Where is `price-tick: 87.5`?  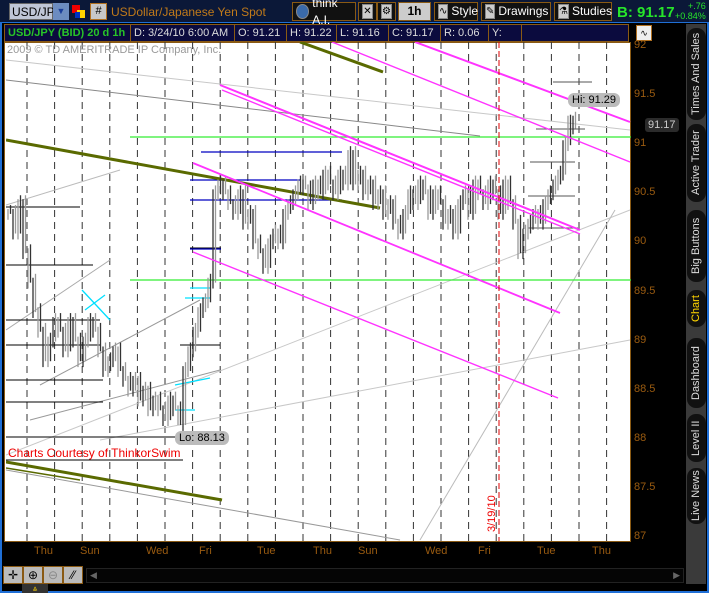 price-tick: 87.5 is located at coordinates (645, 486).